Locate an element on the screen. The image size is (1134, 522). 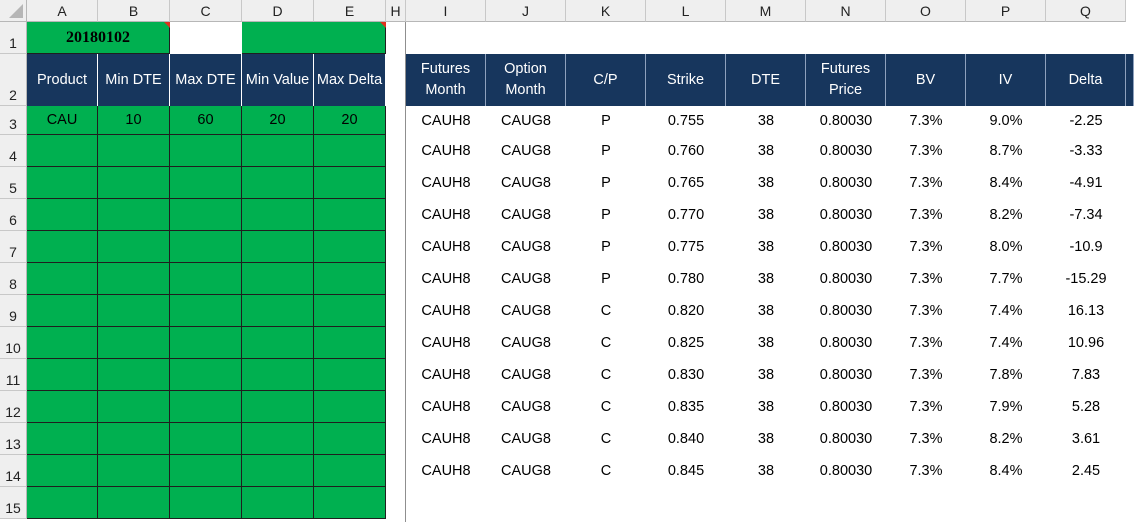
column-header-n: N is located at coordinates (846, 11).